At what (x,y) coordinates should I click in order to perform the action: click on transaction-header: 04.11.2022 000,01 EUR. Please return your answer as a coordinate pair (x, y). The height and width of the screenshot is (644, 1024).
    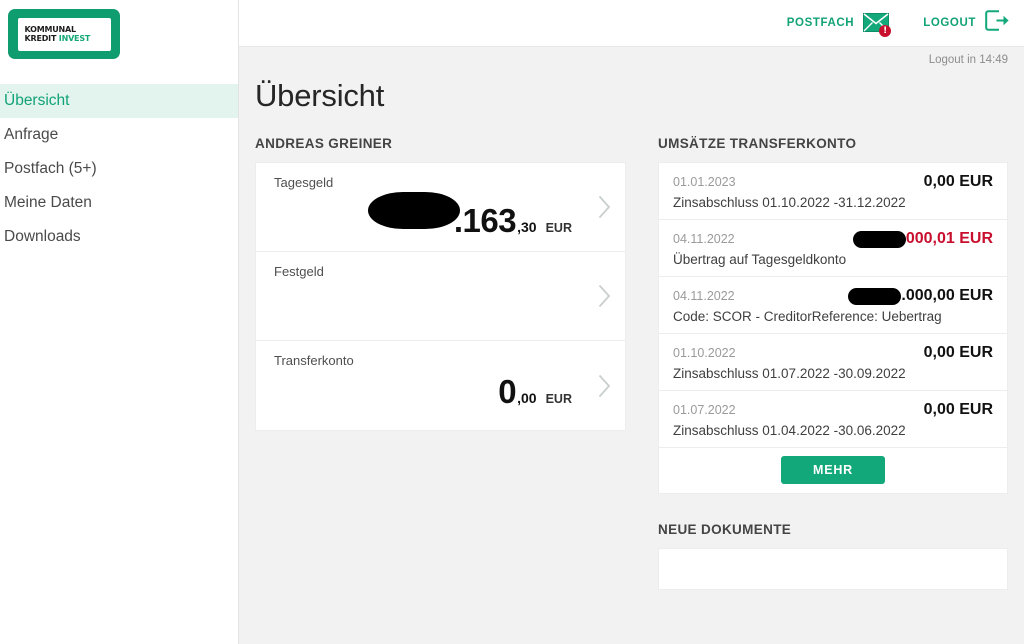
    Looking at the image, I should click on (833, 239).